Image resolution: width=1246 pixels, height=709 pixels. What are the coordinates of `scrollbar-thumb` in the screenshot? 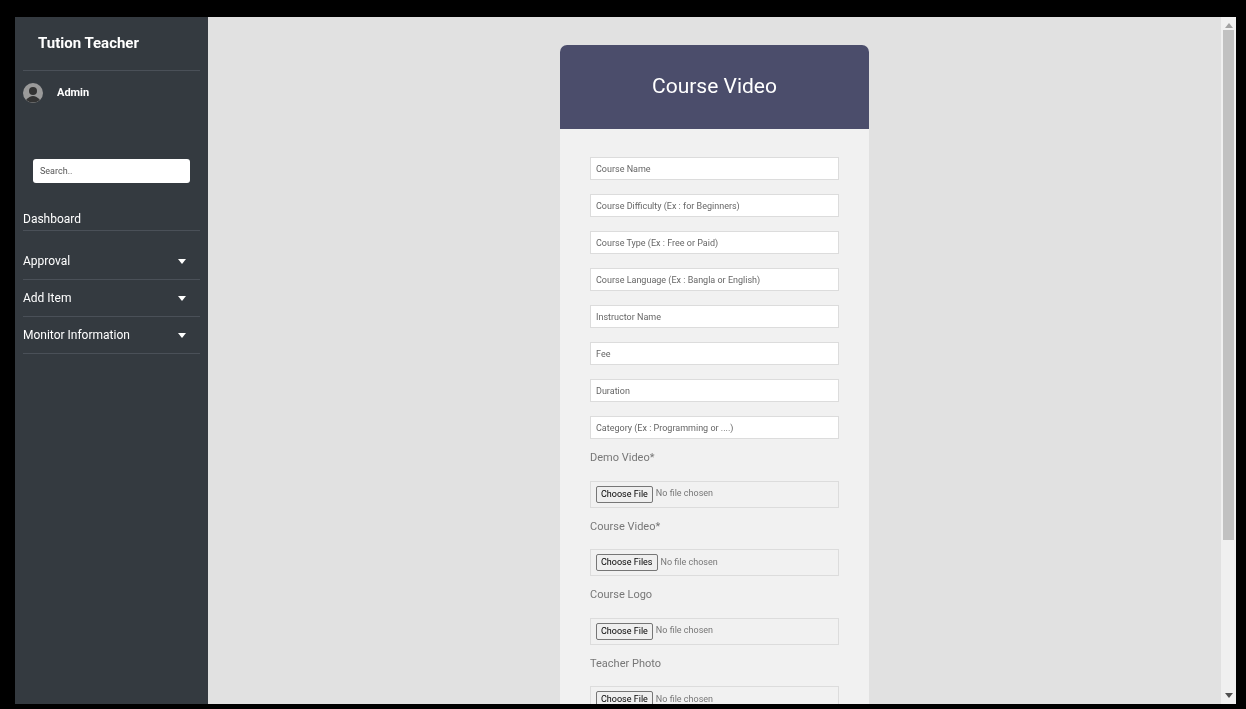 It's located at (1228, 285).